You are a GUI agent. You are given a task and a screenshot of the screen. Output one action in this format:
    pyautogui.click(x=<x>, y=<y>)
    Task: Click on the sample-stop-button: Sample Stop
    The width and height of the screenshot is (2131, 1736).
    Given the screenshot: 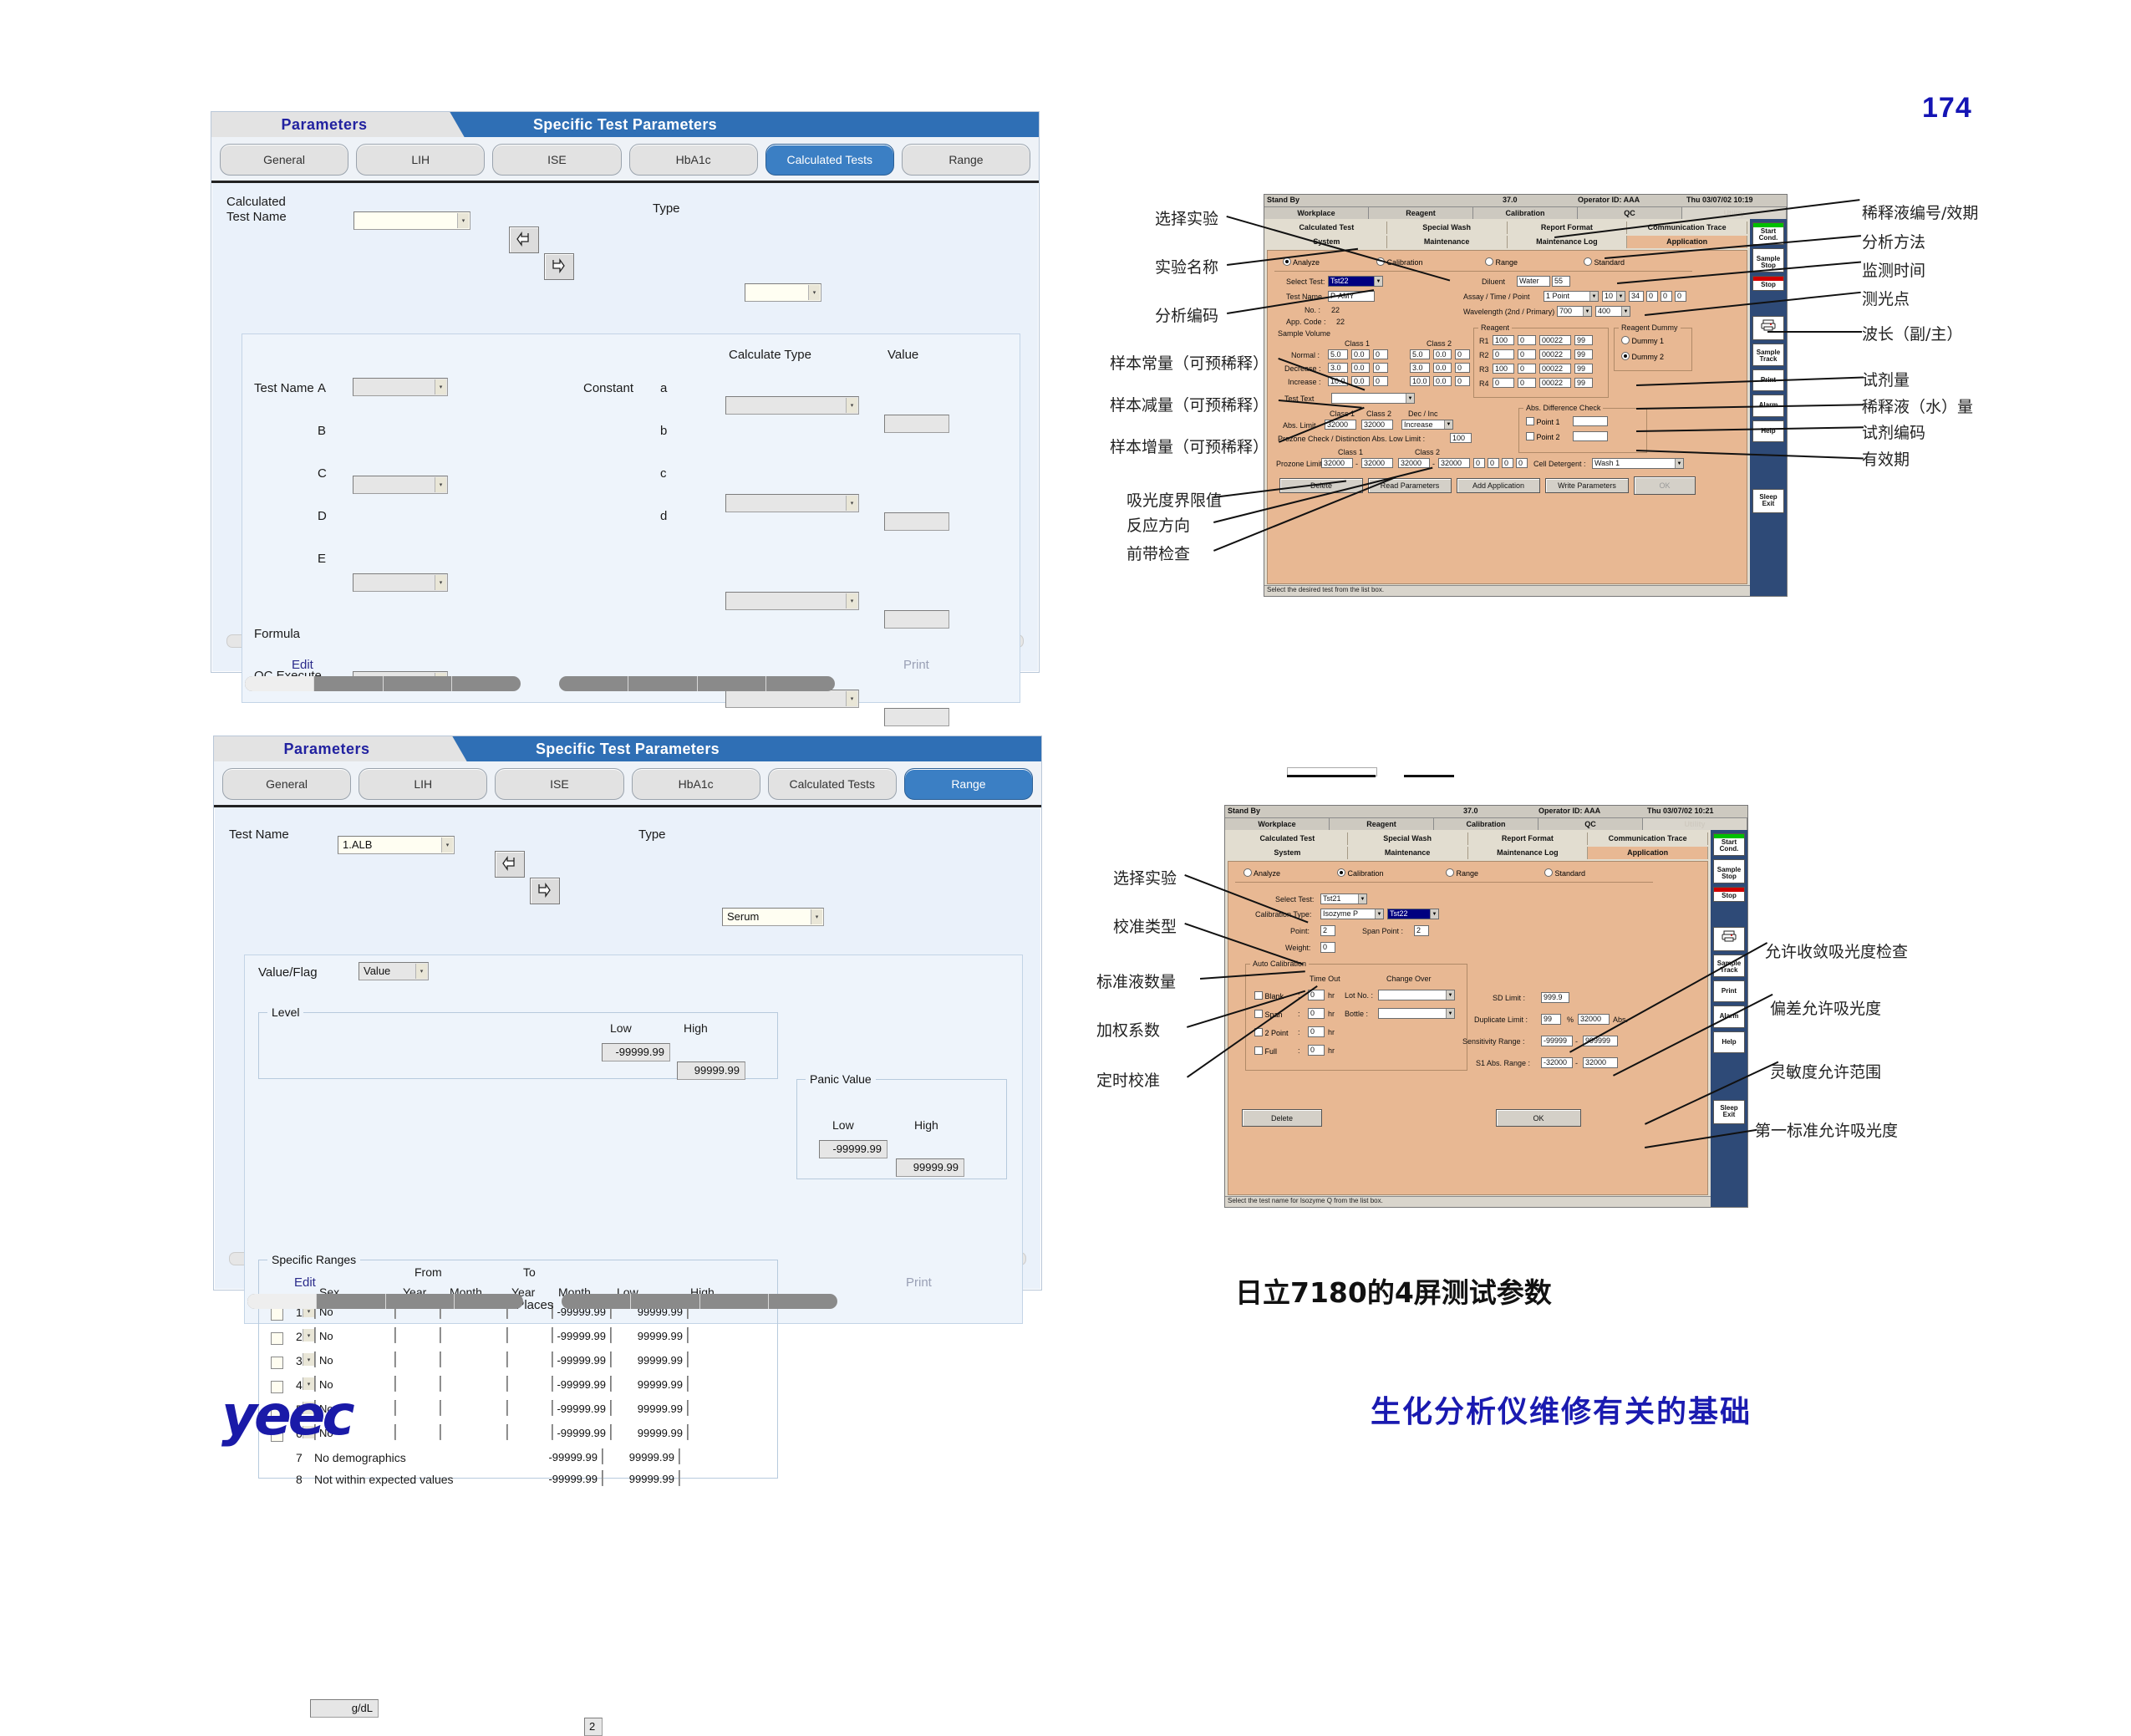 What is the action you would take?
    pyautogui.click(x=1729, y=870)
    